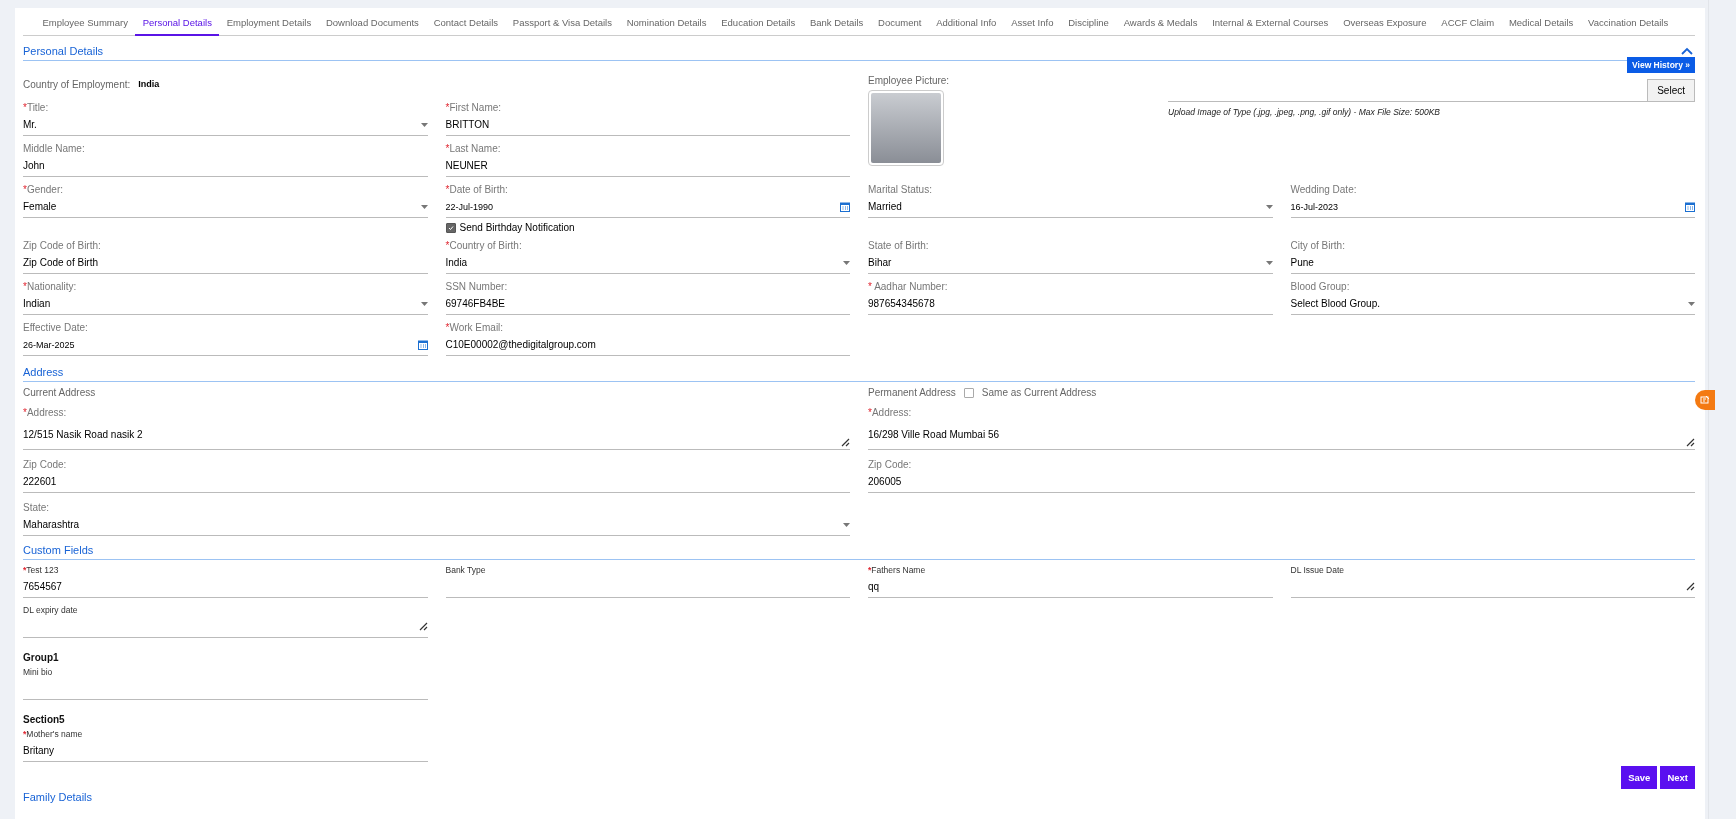  What do you see at coordinates (966, 22) in the screenshot?
I see `tab: Additional Info` at bounding box center [966, 22].